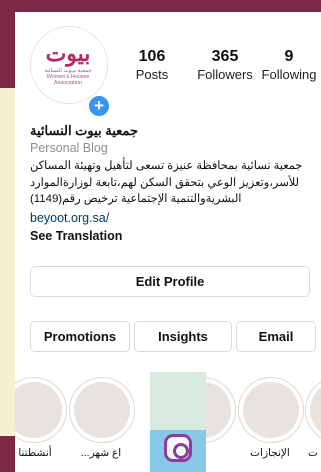 The width and height of the screenshot is (321, 472). What do you see at coordinates (225, 74) in the screenshot?
I see `followers-label: Followers` at bounding box center [225, 74].